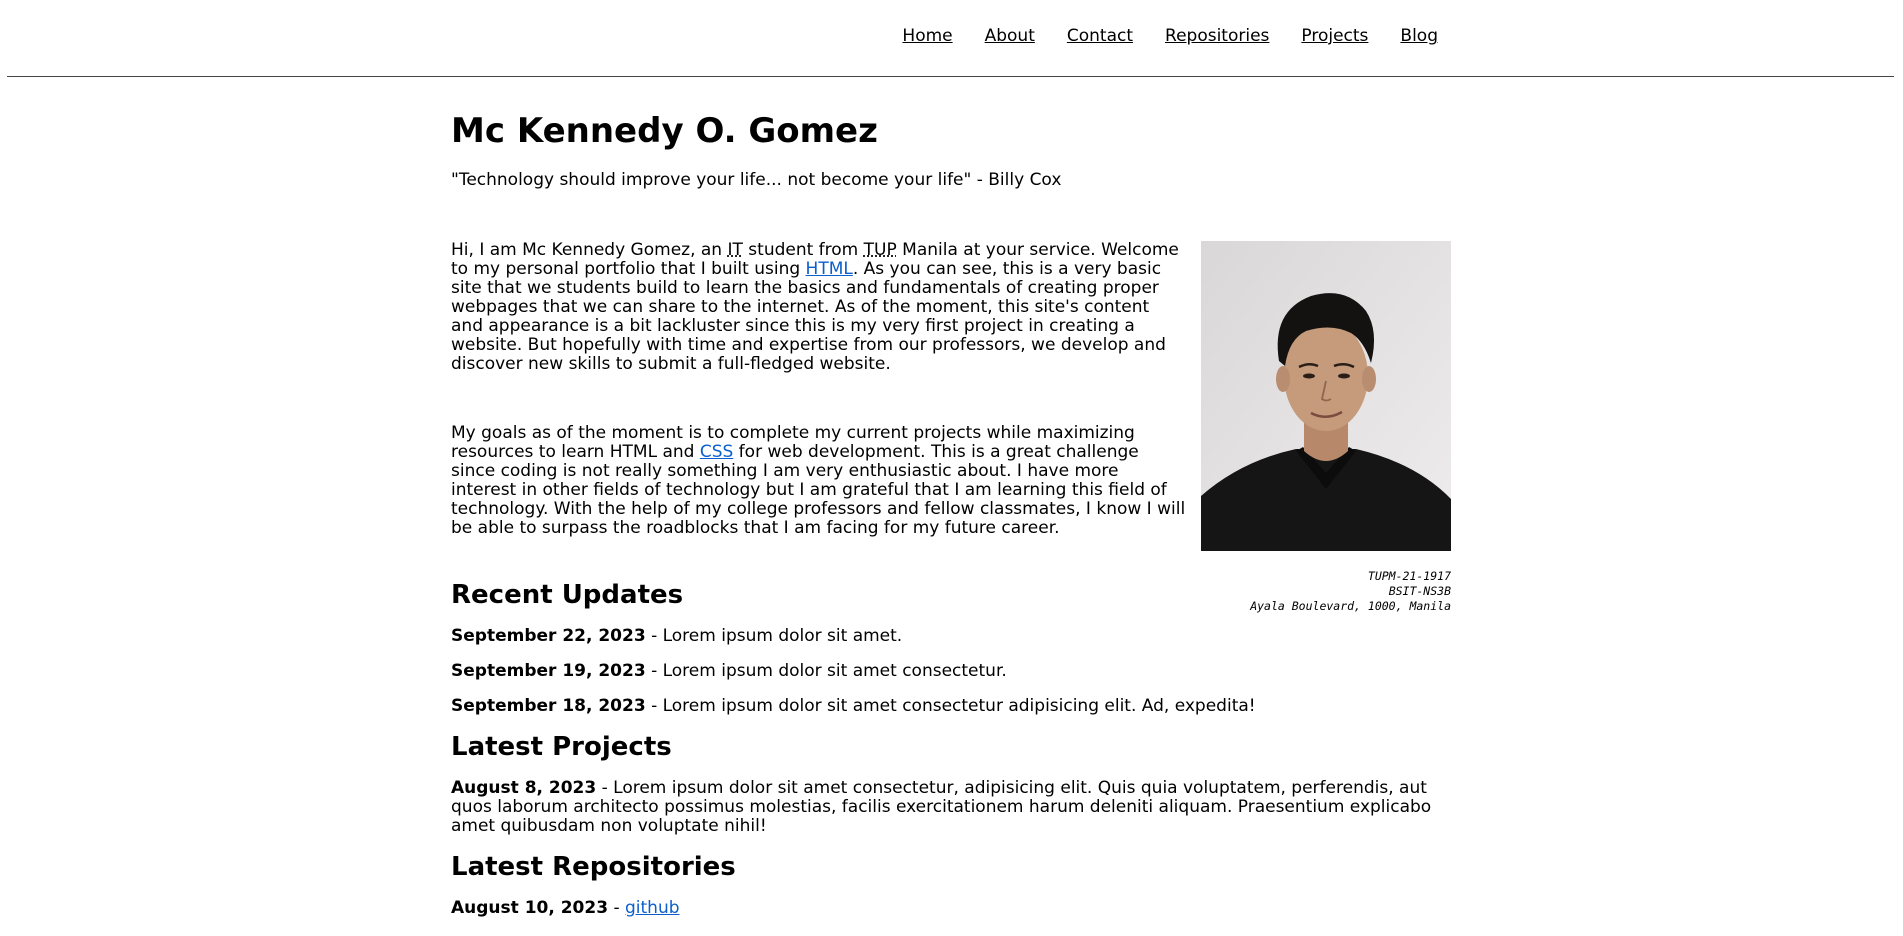 This screenshot has height=936, width=1903. I want to click on update-date: September 18, 2023, so click(548, 705).